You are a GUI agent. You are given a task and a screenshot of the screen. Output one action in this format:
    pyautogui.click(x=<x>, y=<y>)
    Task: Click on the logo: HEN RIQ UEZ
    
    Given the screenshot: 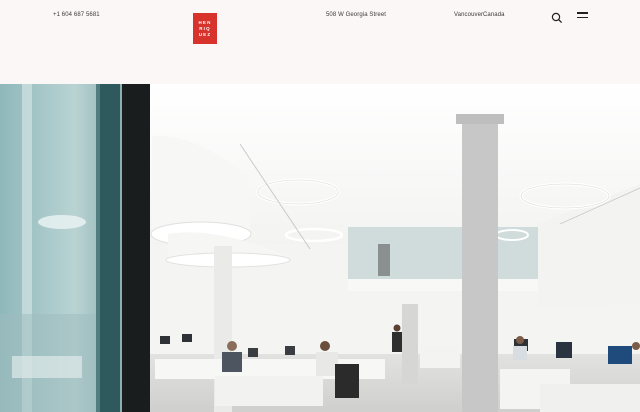 What is the action you would take?
    pyautogui.click(x=205, y=28)
    